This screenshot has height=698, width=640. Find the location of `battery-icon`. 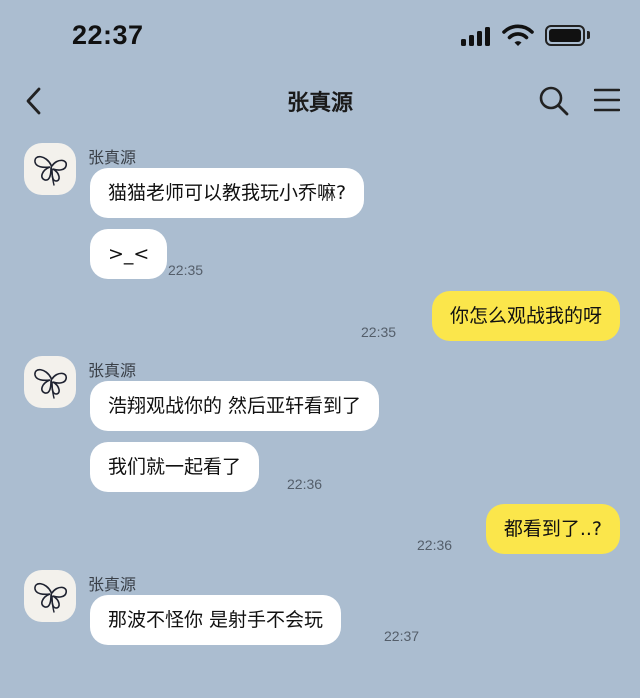

battery-icon is located at coordinates (565, 35).